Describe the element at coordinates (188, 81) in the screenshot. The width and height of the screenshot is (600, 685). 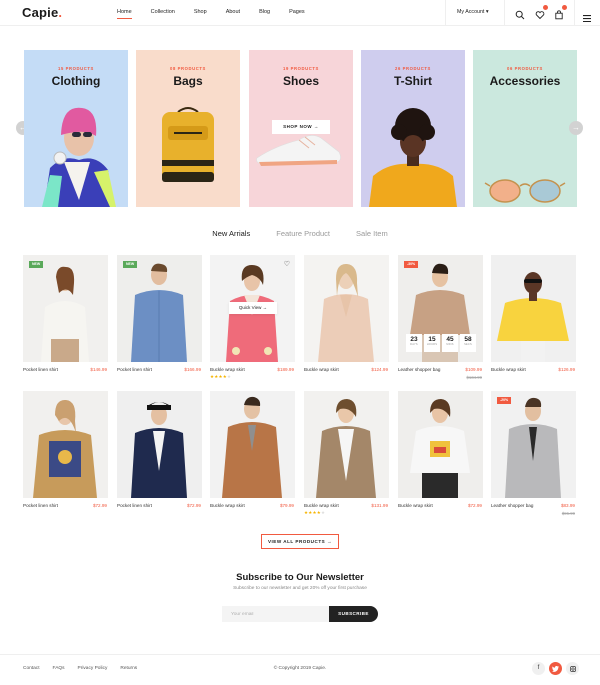
I see `category-title: Bags` at that location.